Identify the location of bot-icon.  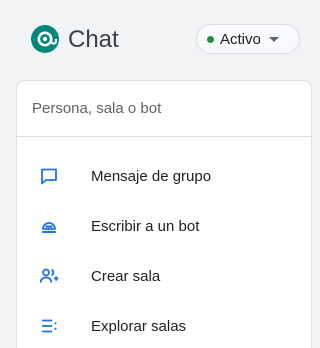
(49, 226).